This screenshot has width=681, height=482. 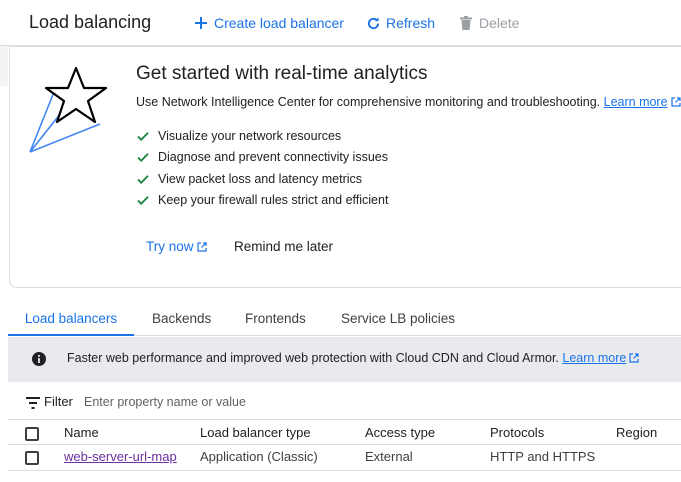 What do you see at coordinates (4, 66) in the screenshot?
I see `left-rail` at bounding box center [4, 66].